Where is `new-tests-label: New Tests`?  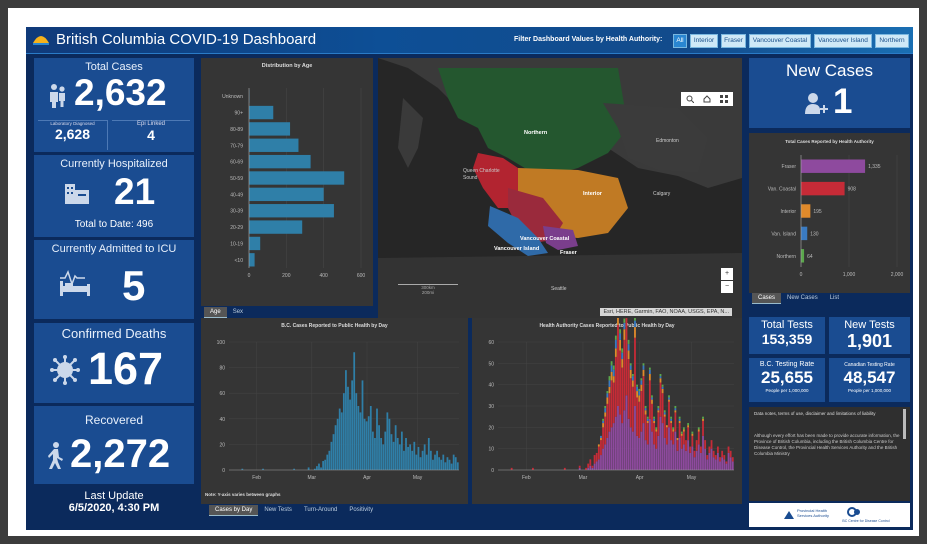
new-tests-label: New Tests is located at coordinates (869, 325).